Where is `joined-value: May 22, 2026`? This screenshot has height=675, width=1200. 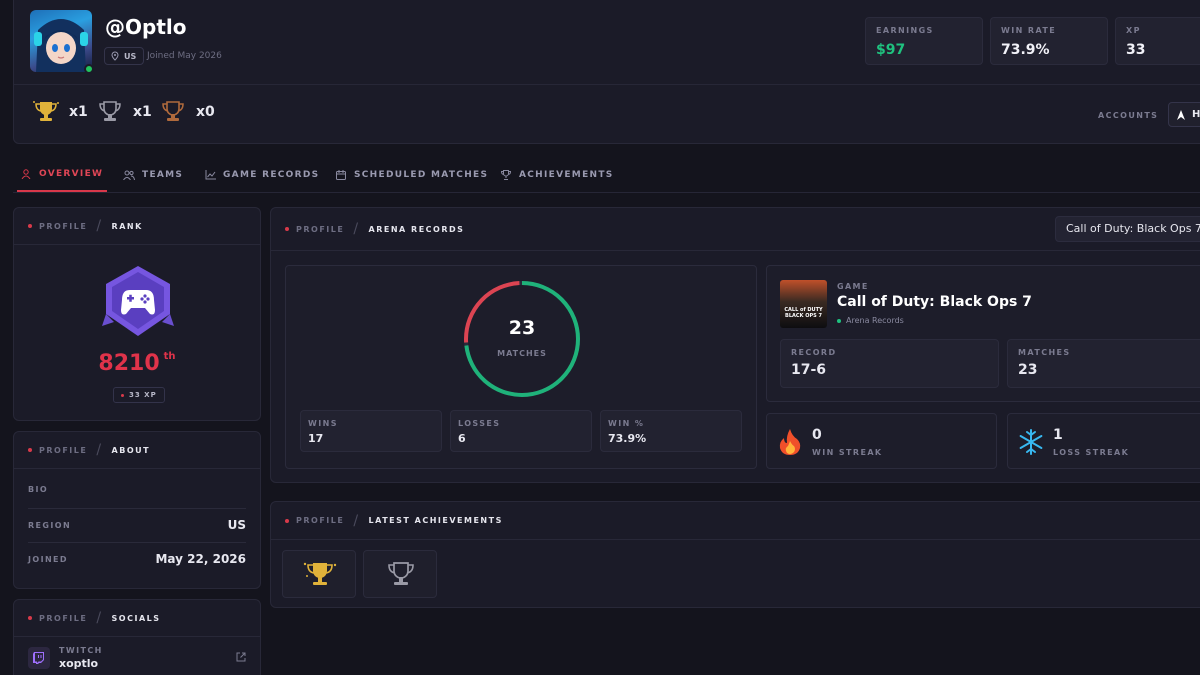 joined-value: May 22, 2026 is located at coordinates (200, 559).